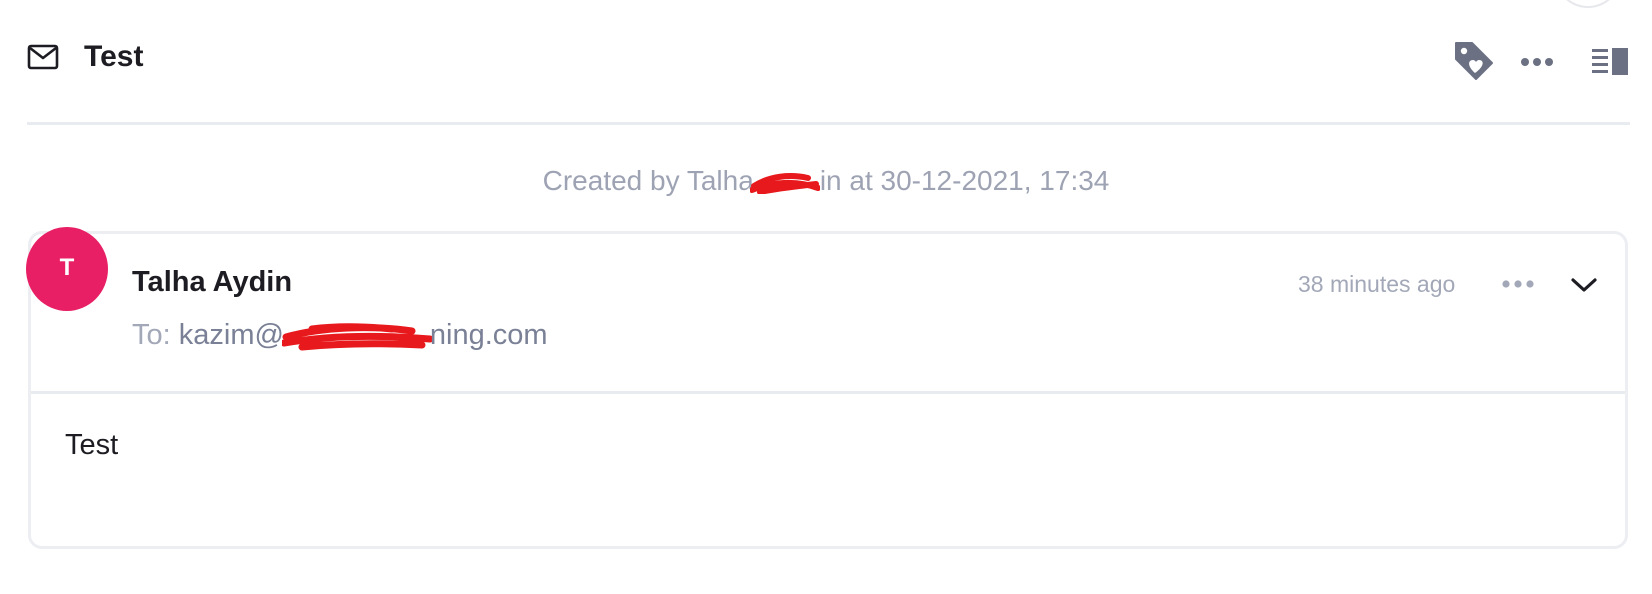  What do you see at coordinates (1377, 284) in the screenshot?
I see `message-timestamp: 38 minutes ago` at bounding box center [1377, 284].